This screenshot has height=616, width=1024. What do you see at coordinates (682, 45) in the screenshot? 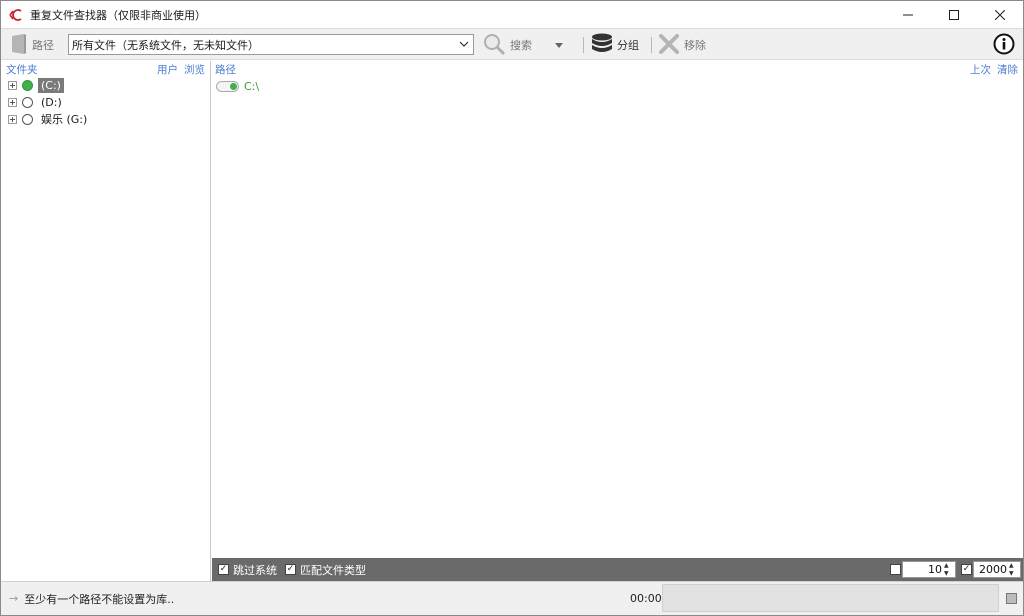
I see `remove-button: 移除` at bounding box center [682, 45].